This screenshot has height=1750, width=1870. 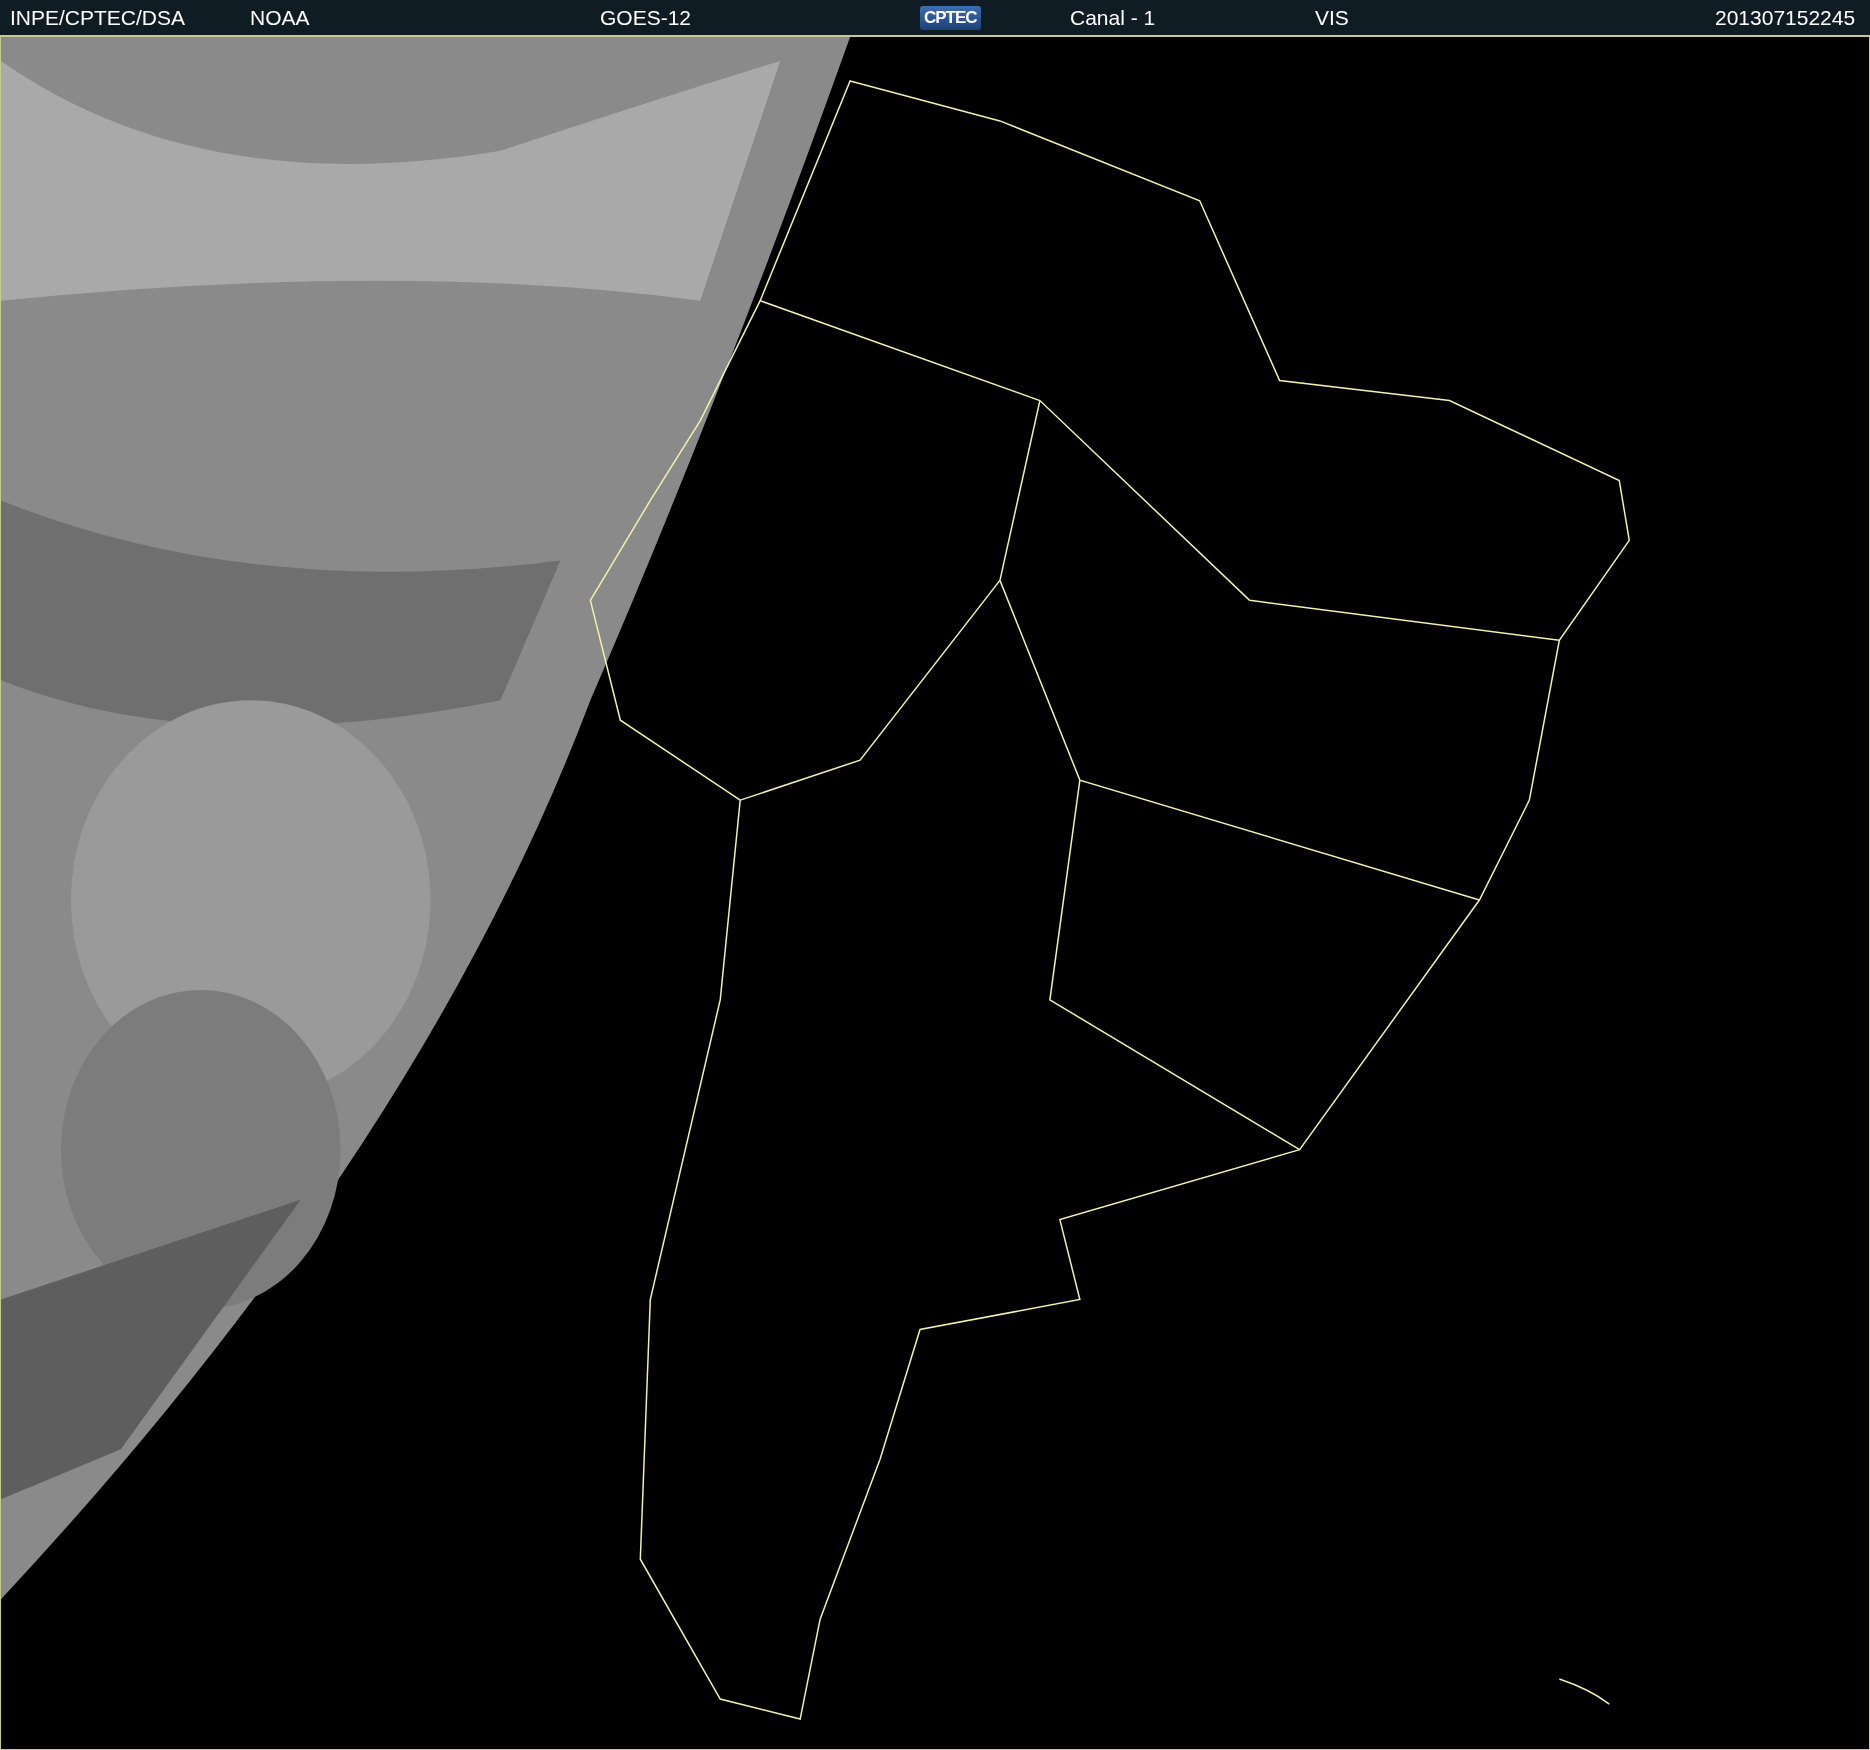 I want to click on source-label: NOAA, so click(x=280, y=17).